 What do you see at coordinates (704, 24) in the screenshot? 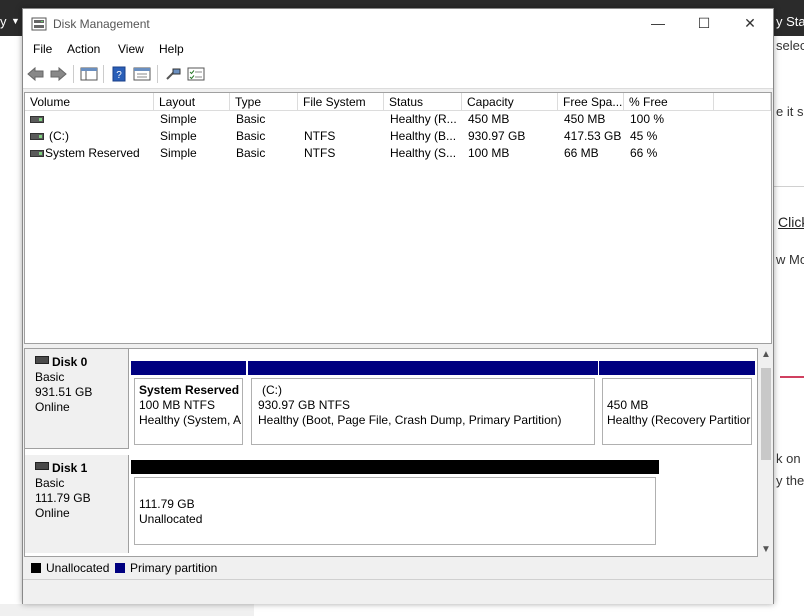
I see `maximize-button: ☐` at bounding box center [704, 24].